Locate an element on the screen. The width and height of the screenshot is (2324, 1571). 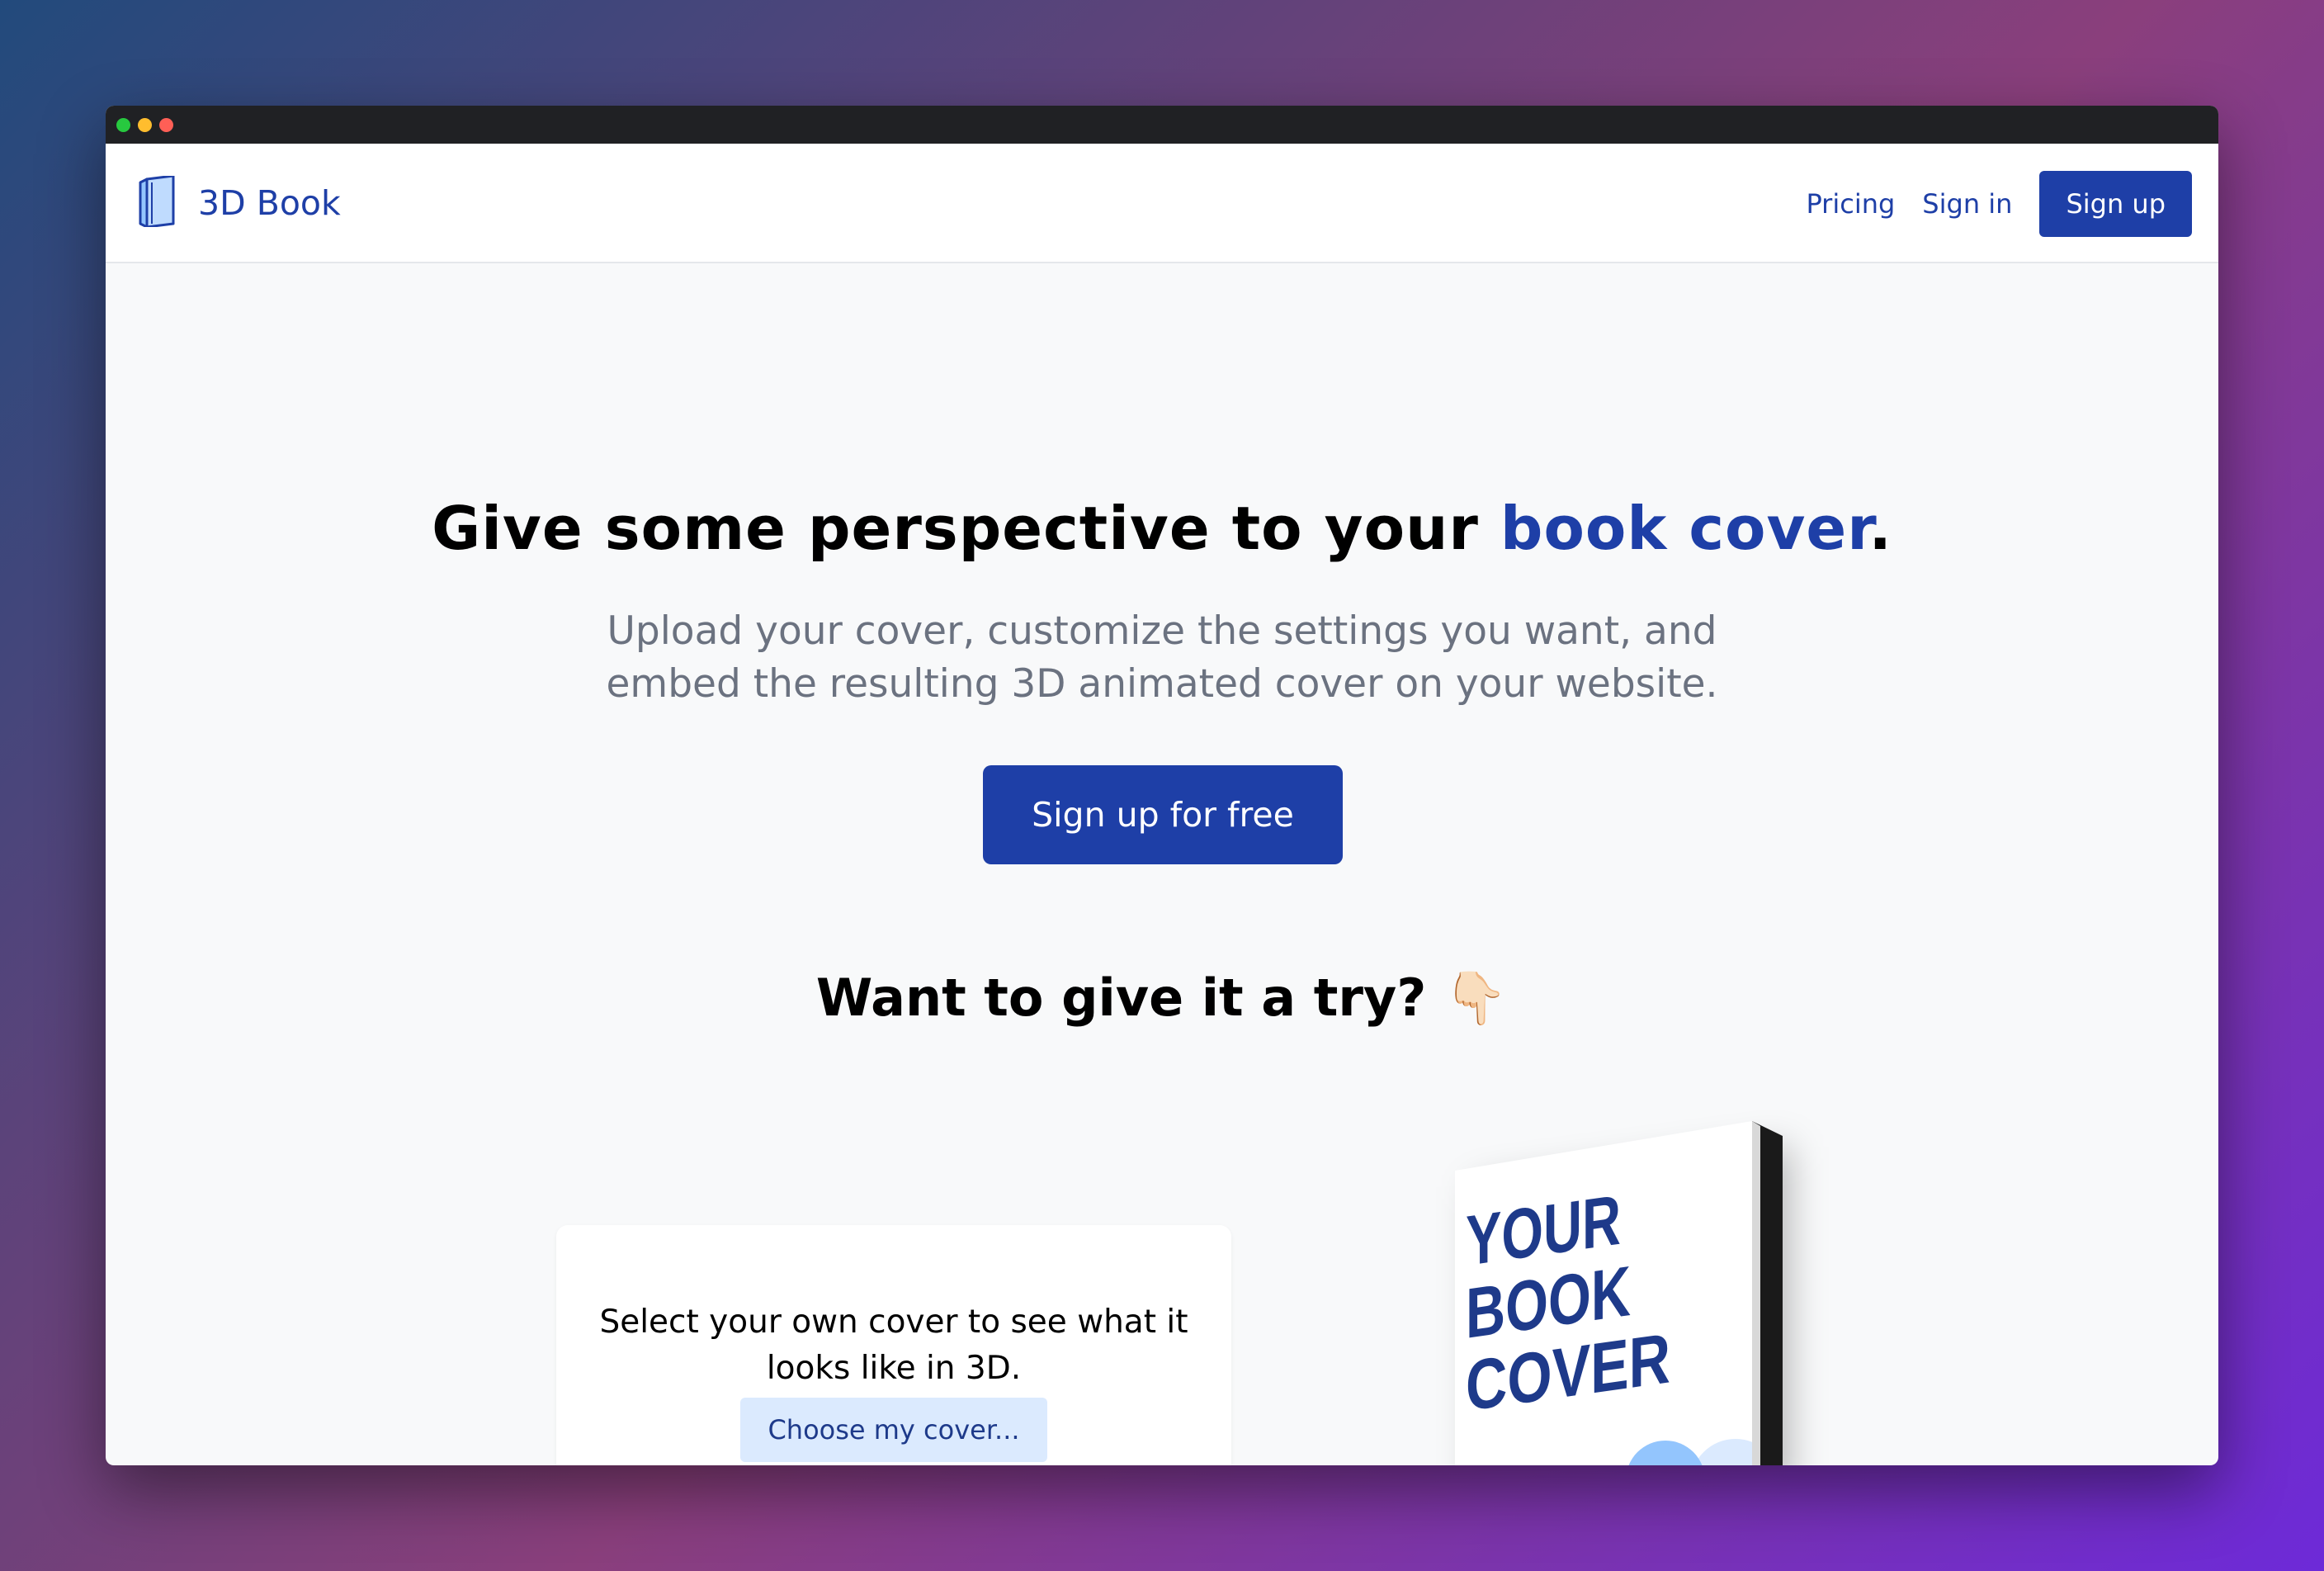
sign-up-free-button: Sign up for free is located at coordinates (1163, 814).